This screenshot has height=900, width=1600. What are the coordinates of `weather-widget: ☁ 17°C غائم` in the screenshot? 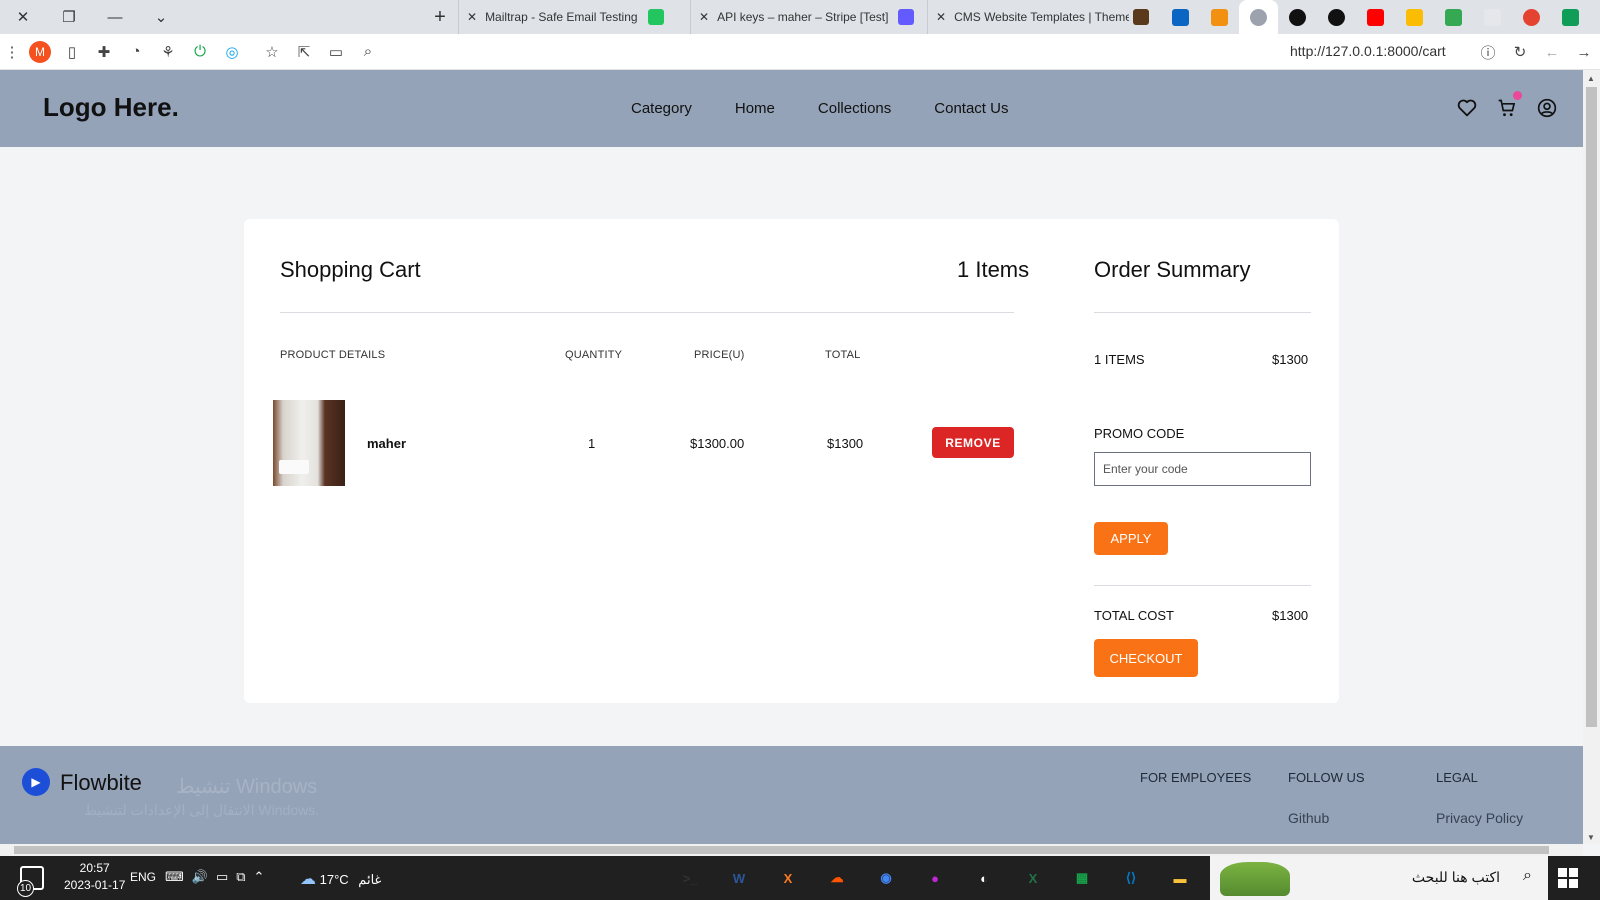 It's located at (340, 879).